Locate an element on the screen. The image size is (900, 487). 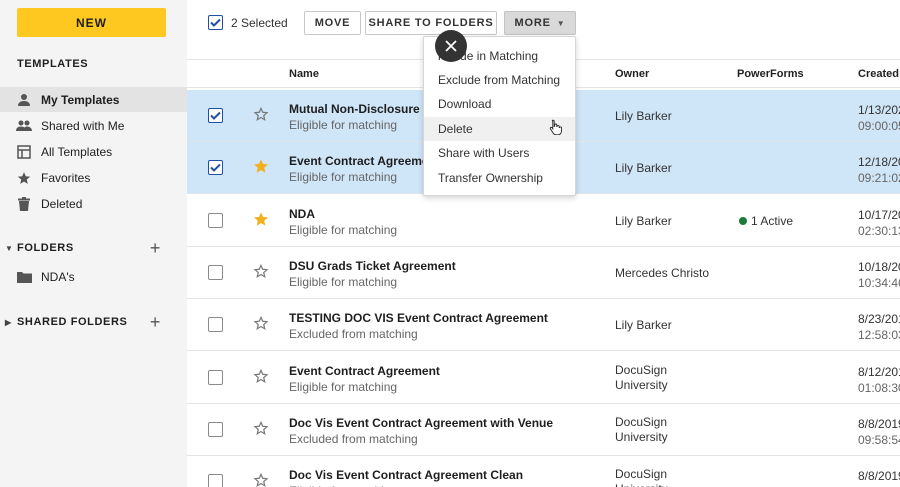
folders-section-title: FOLDERS is located at coordinates (45, 248).